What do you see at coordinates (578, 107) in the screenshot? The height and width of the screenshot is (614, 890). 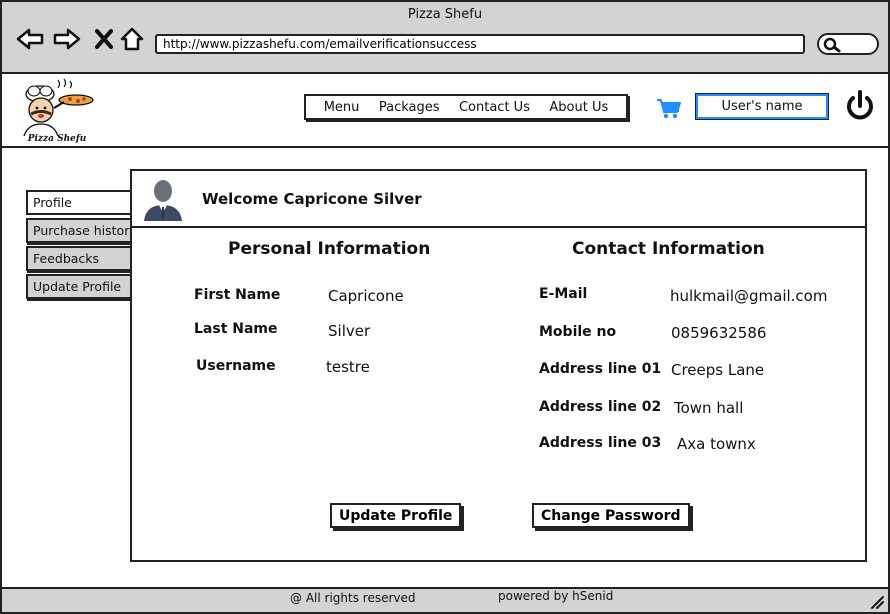 I see `nav-about-us: About Us` at bounding box center [578, 107].